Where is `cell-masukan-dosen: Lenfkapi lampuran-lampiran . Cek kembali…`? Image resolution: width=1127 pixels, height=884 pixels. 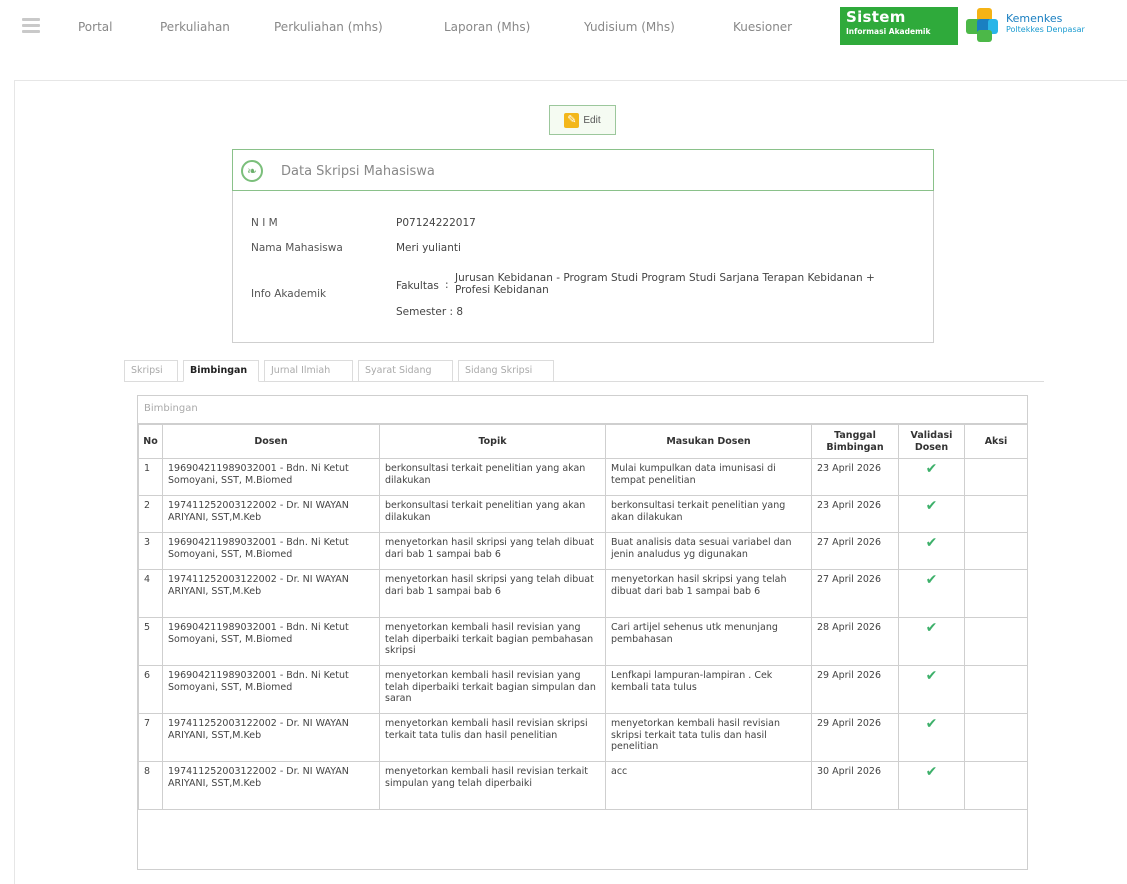 cell-masukan-dosen: Lenfkapi lampuran-lampiran . Cek kembali… is located at coordinates (708, 689).